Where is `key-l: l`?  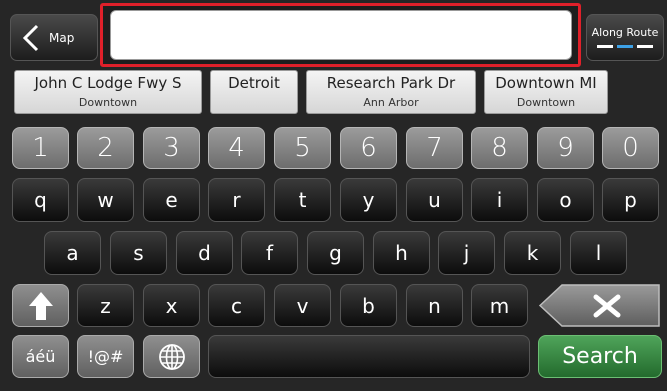
key-l: l is located at coordinates (598, 253).